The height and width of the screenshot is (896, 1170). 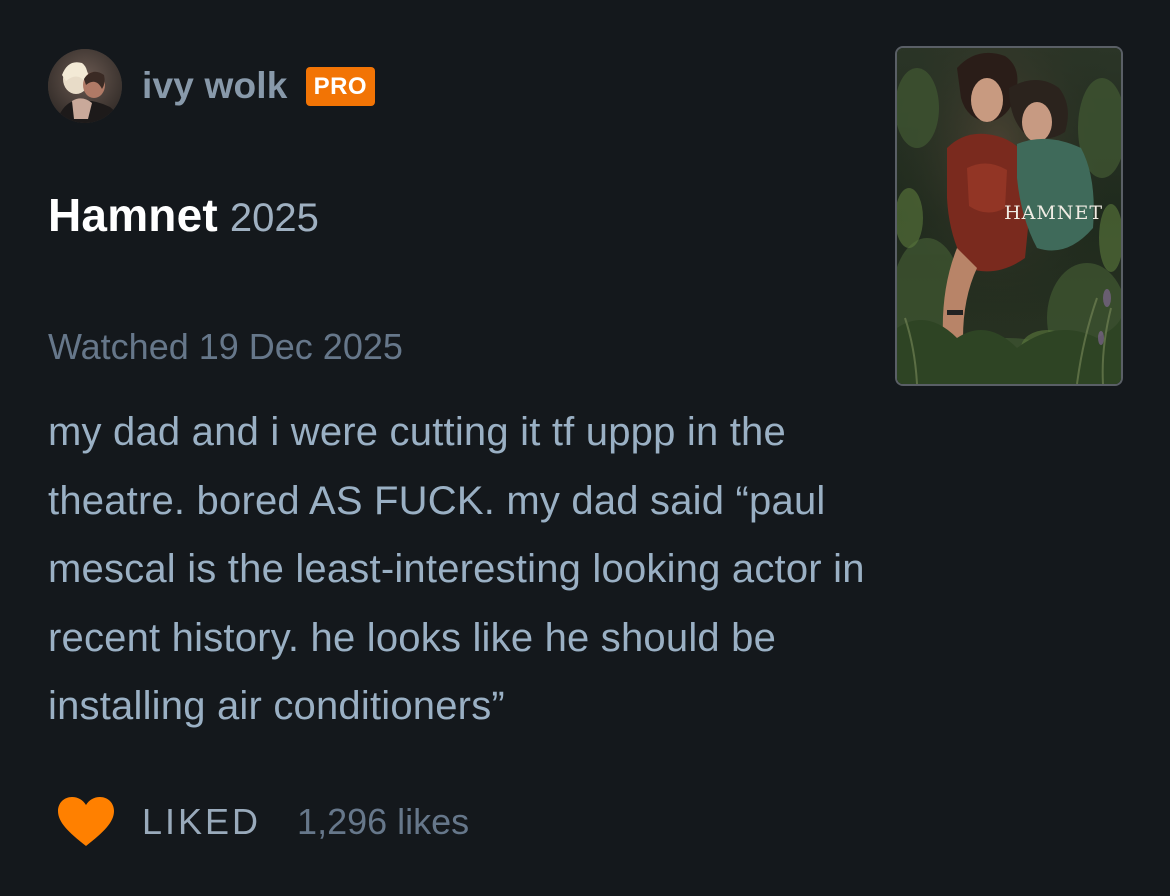 I want to click on likes-count: 1,296 likes, so click(x=383, y=822).